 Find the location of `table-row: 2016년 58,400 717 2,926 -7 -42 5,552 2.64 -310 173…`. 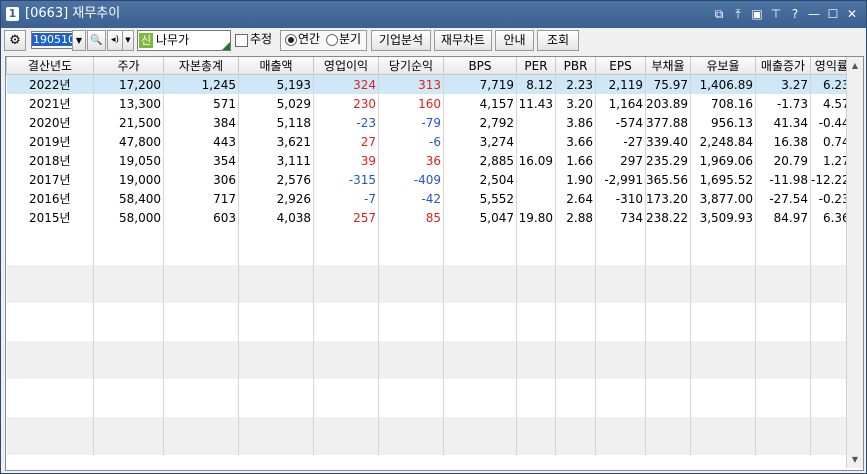

table-row: 2016년 58,400 717 2,926 -7 -42 5,552 2.64 -310 173… is located at coordinates (429, 198).